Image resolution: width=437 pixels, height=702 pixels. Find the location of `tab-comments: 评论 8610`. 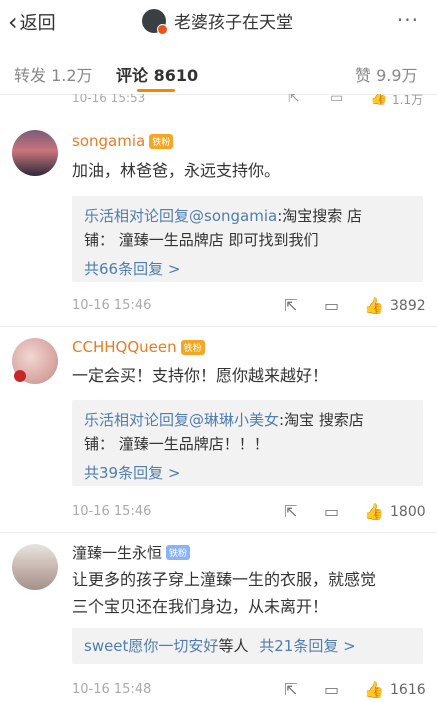

tab-comments: 评论 8610 is located at coordinates (157, 74).